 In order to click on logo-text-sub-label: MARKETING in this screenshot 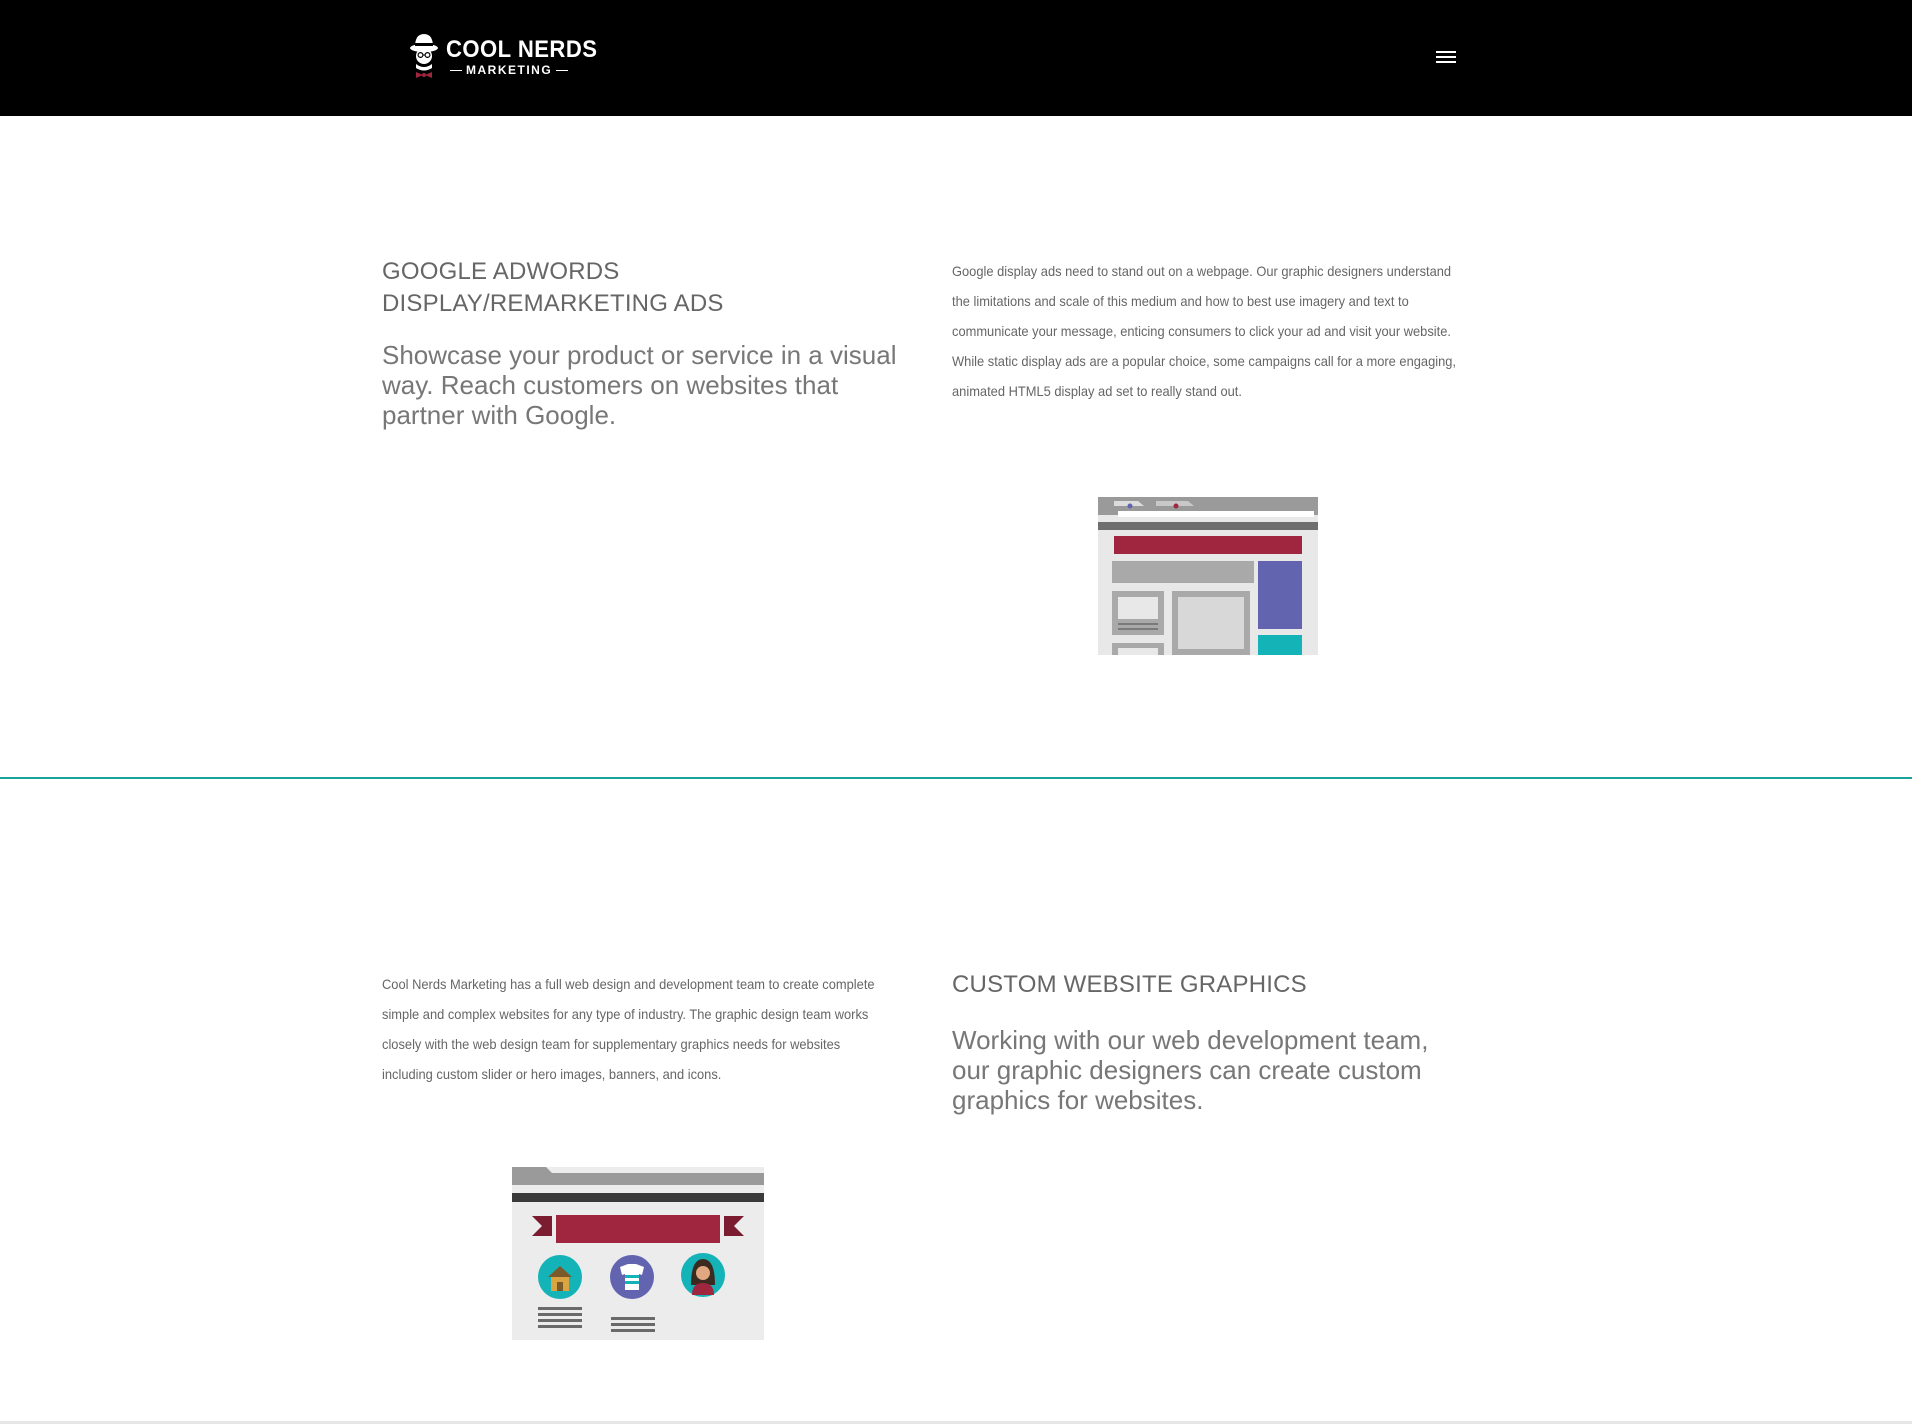, I will do `click(509, 70)`.